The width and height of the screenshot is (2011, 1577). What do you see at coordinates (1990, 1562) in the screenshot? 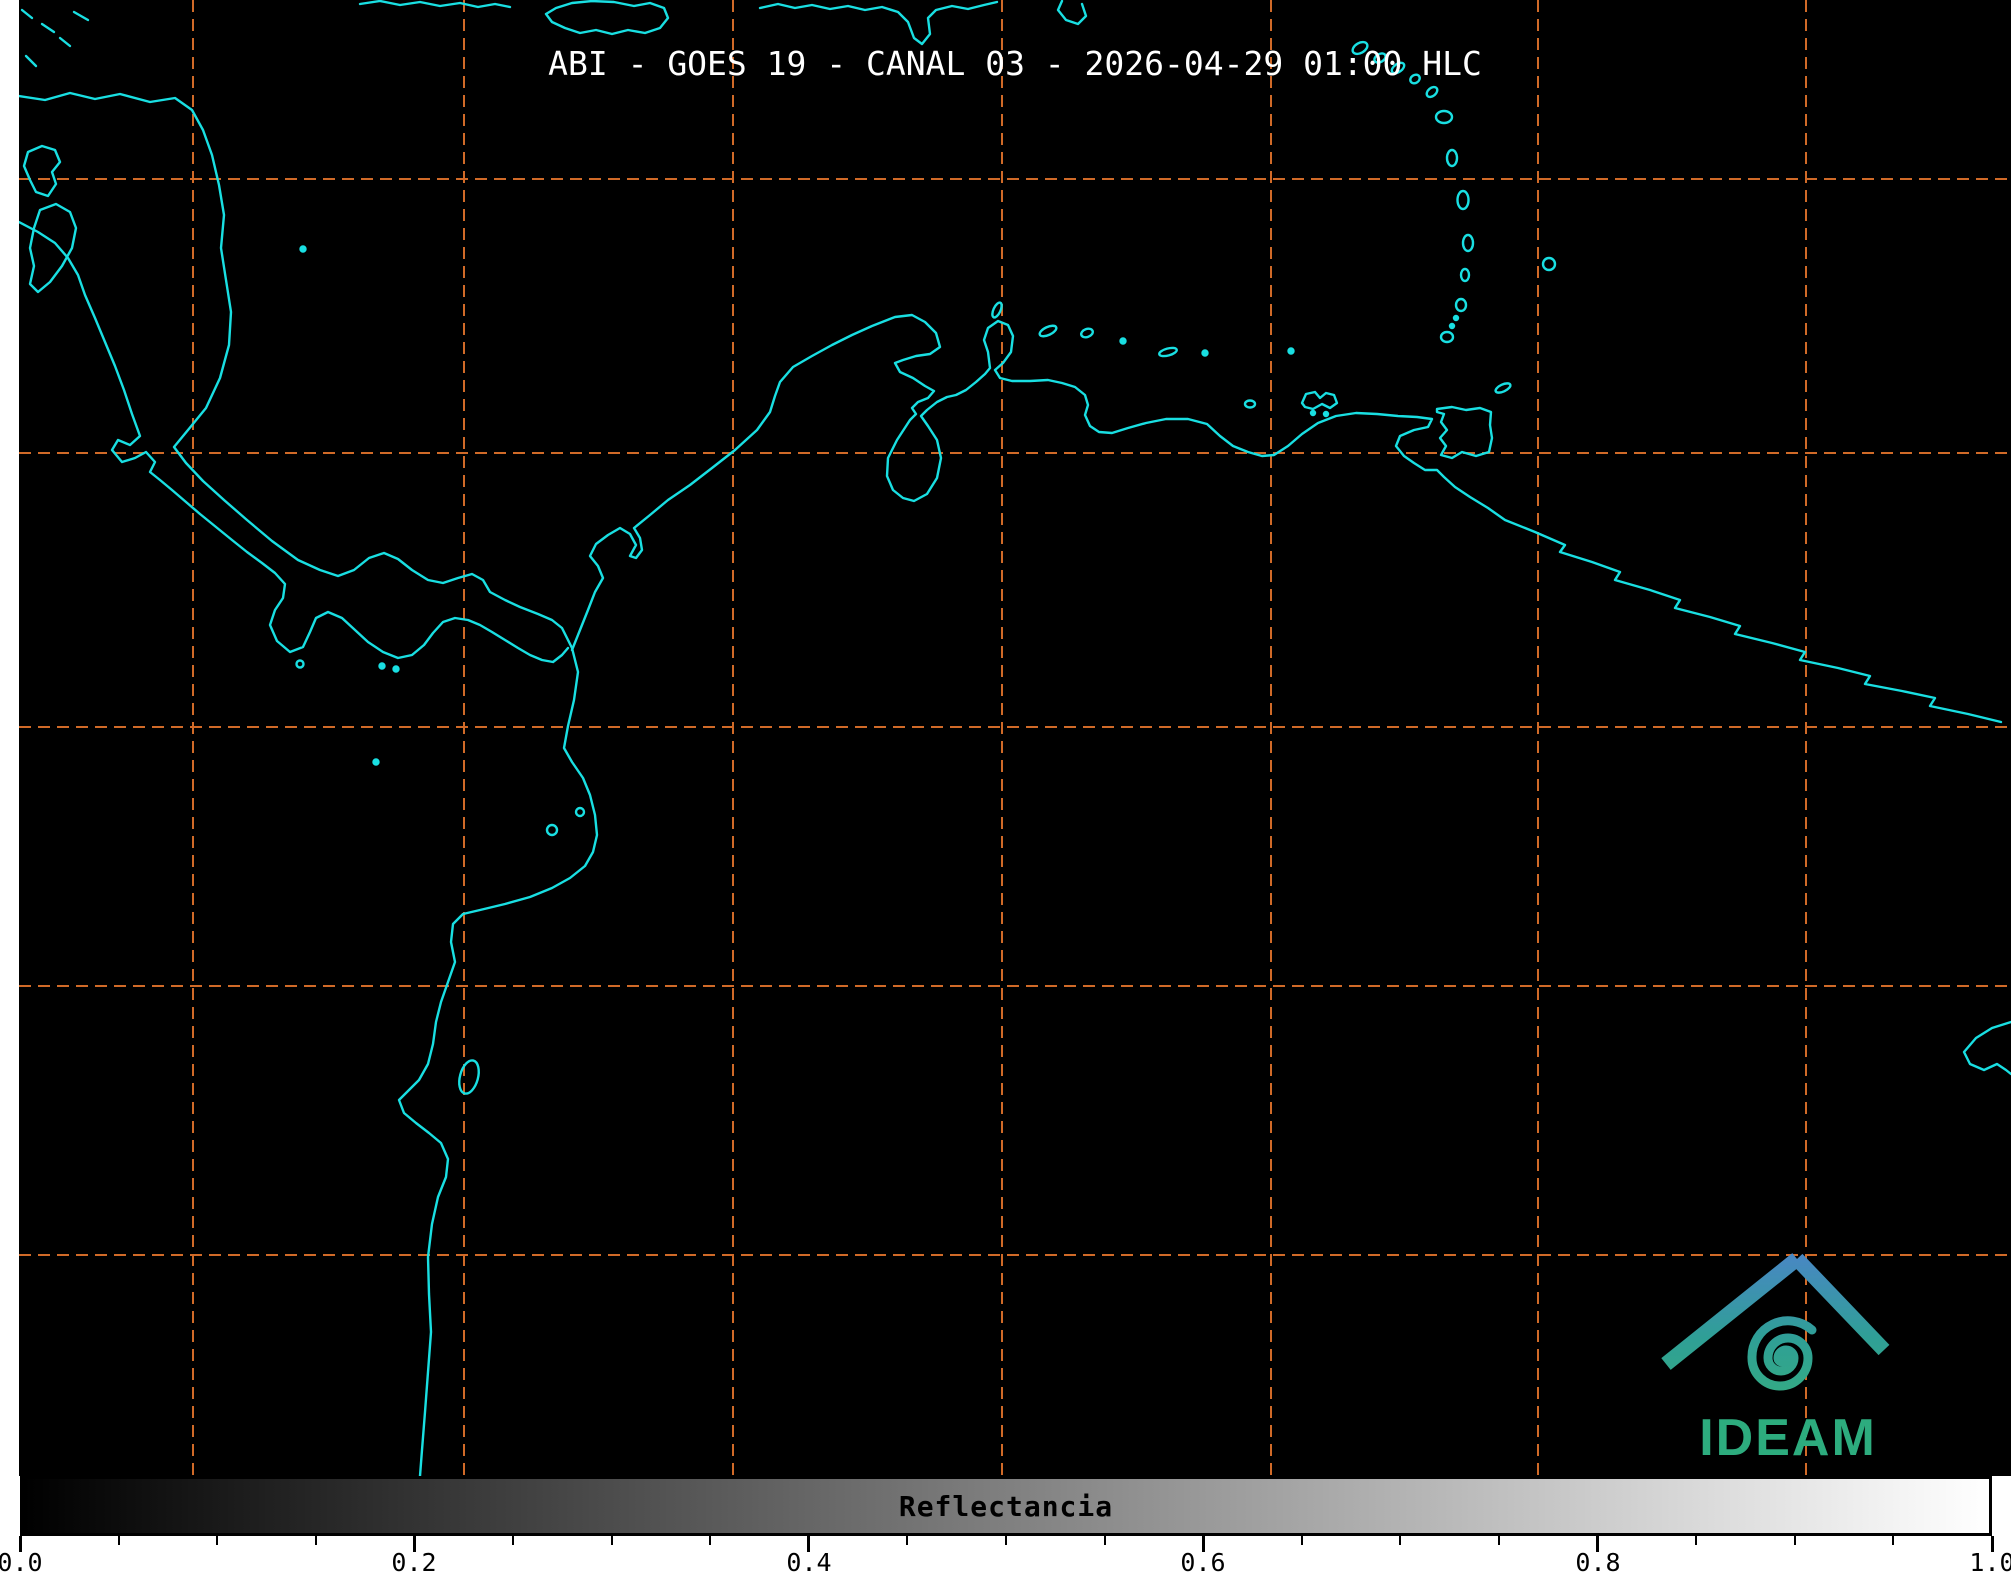
I see `colorbar-tick-label: 1.0` at bounding box center [1990, 1562].